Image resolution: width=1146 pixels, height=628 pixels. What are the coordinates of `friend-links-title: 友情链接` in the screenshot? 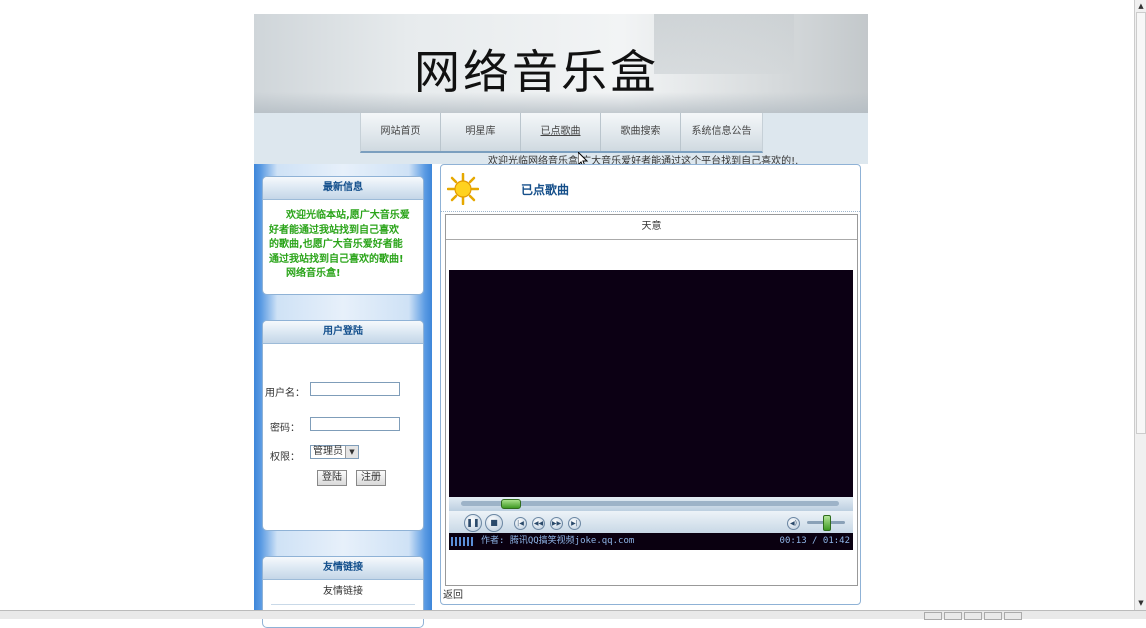 It's located at (343, 568).